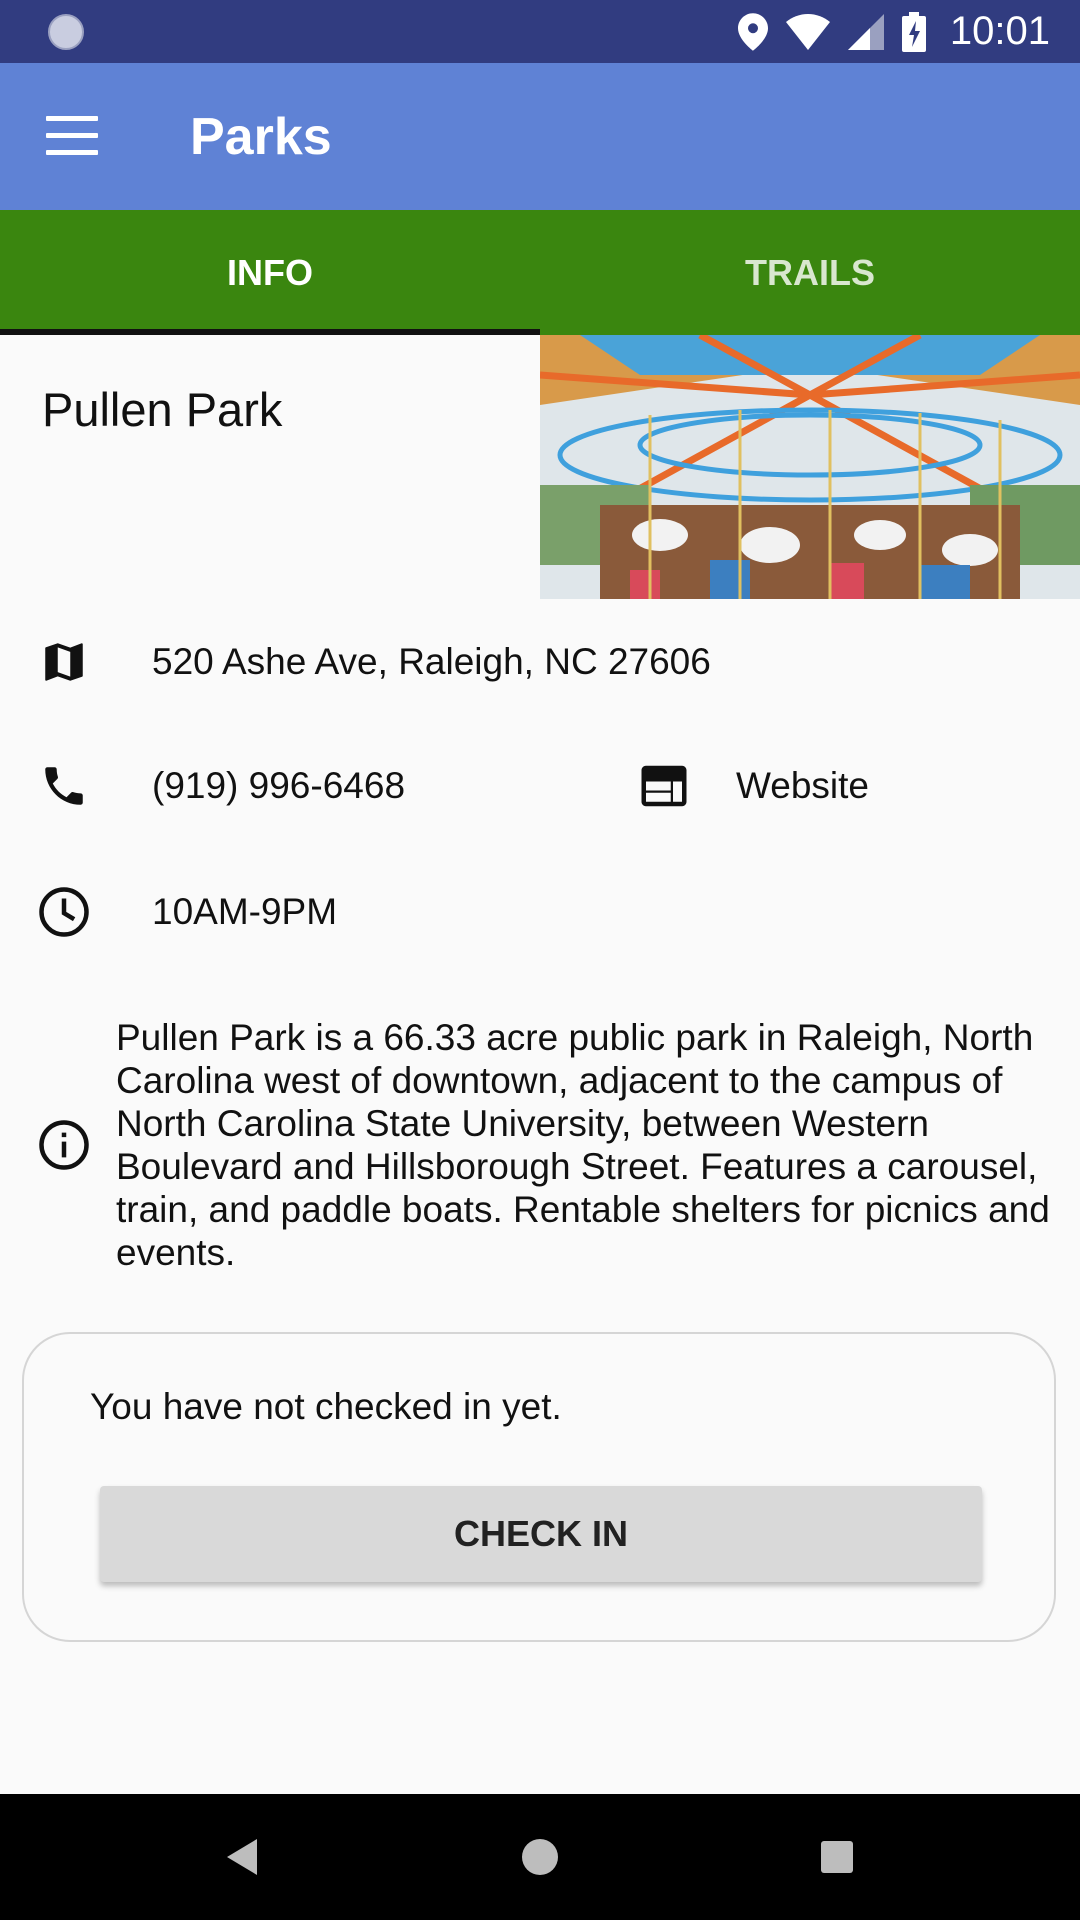 This screenshot has height=1920, width=1080. I want to click on address-text: 520 Ashe Ave, Raleigh, NC 27606, so click(431, 661).